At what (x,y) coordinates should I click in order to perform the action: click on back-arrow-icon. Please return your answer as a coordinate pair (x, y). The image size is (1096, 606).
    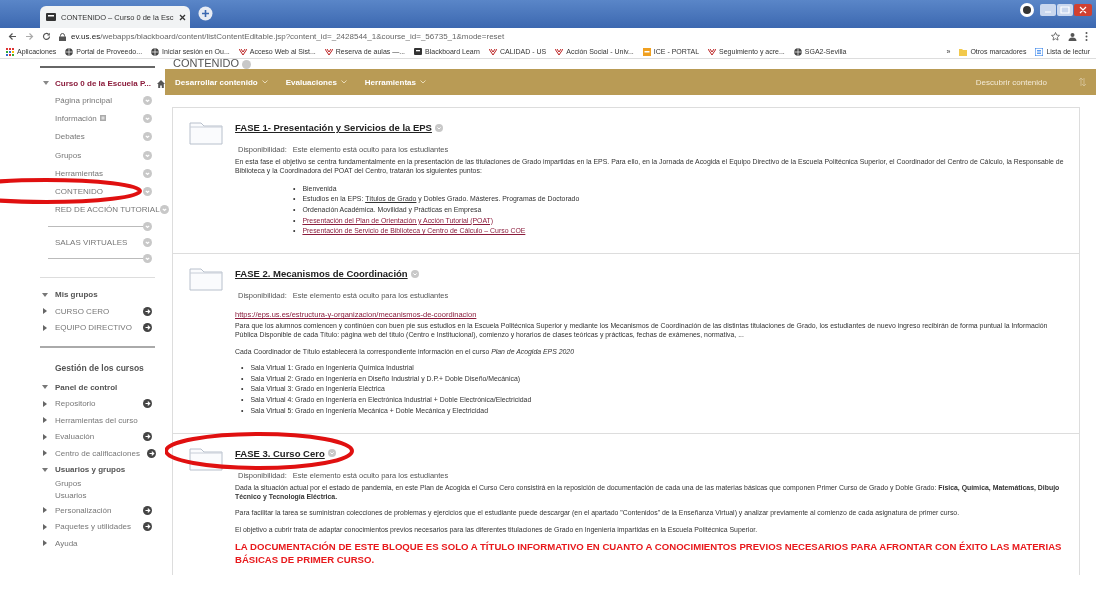
    Looking at the image, I should click on (12, 36).